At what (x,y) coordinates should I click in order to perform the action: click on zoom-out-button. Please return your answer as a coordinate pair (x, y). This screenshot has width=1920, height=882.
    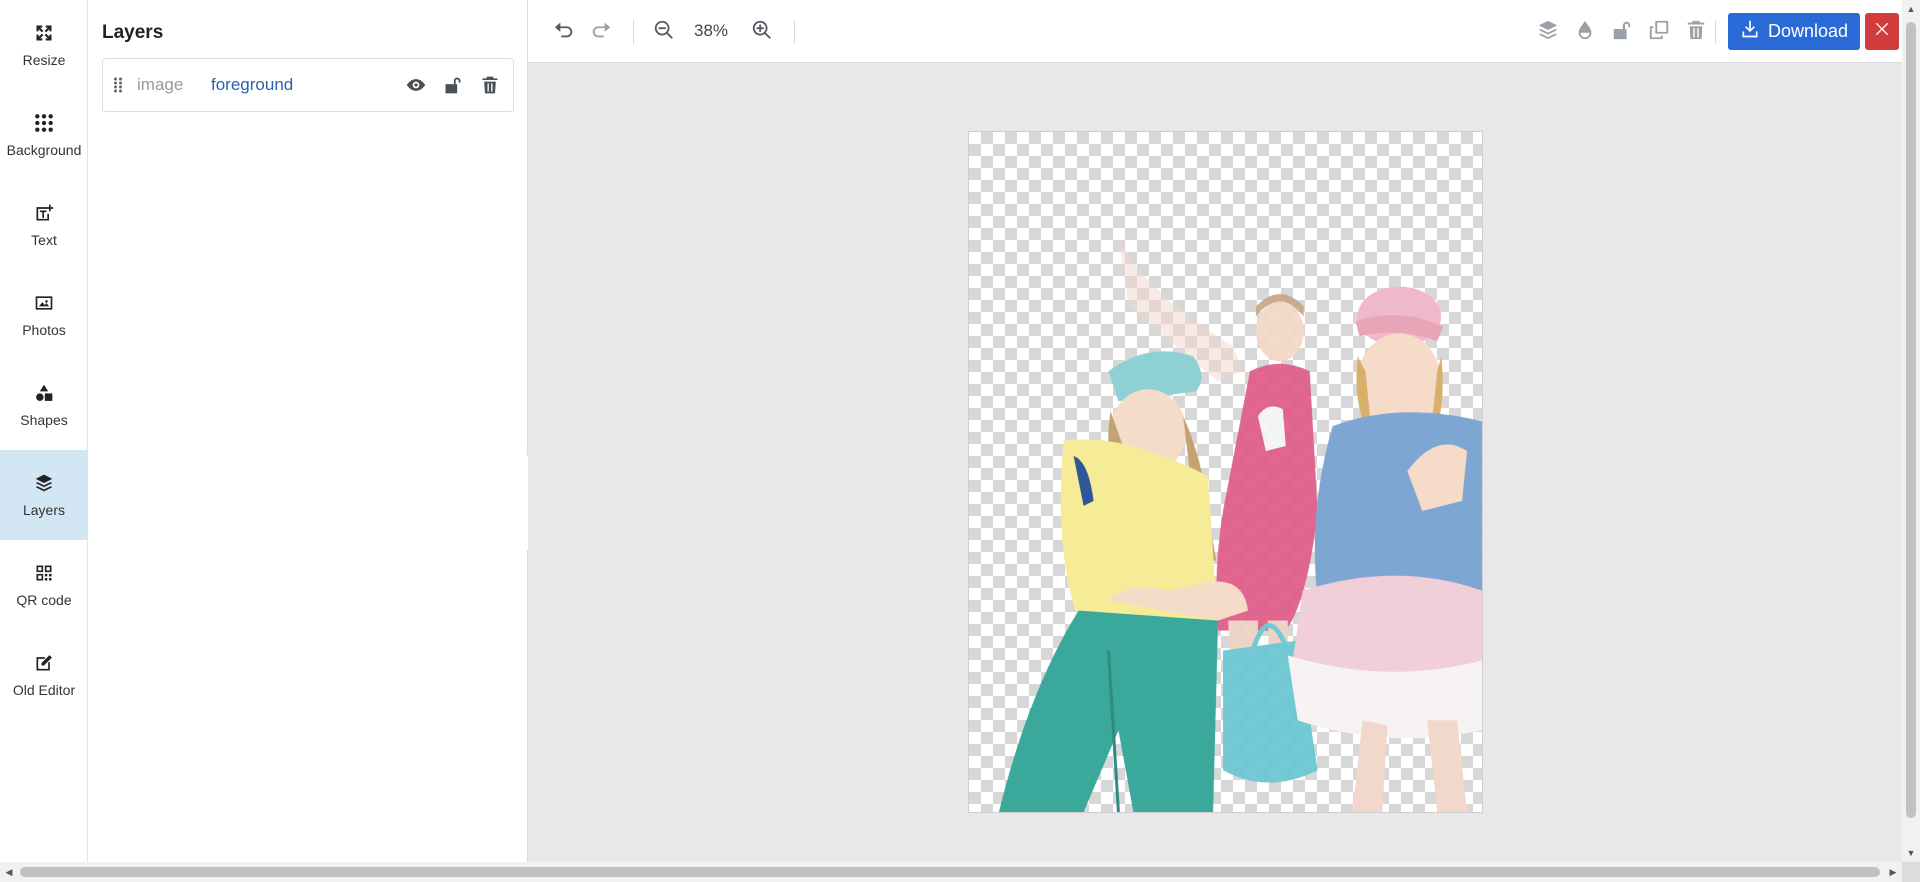
    Looking at the image, I should click on (664, 32).